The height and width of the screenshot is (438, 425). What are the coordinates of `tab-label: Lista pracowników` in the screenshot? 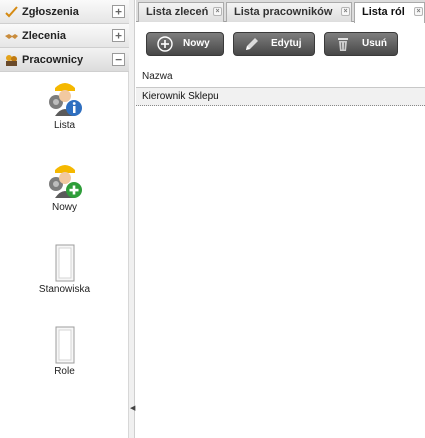 It's located at (283, 12).